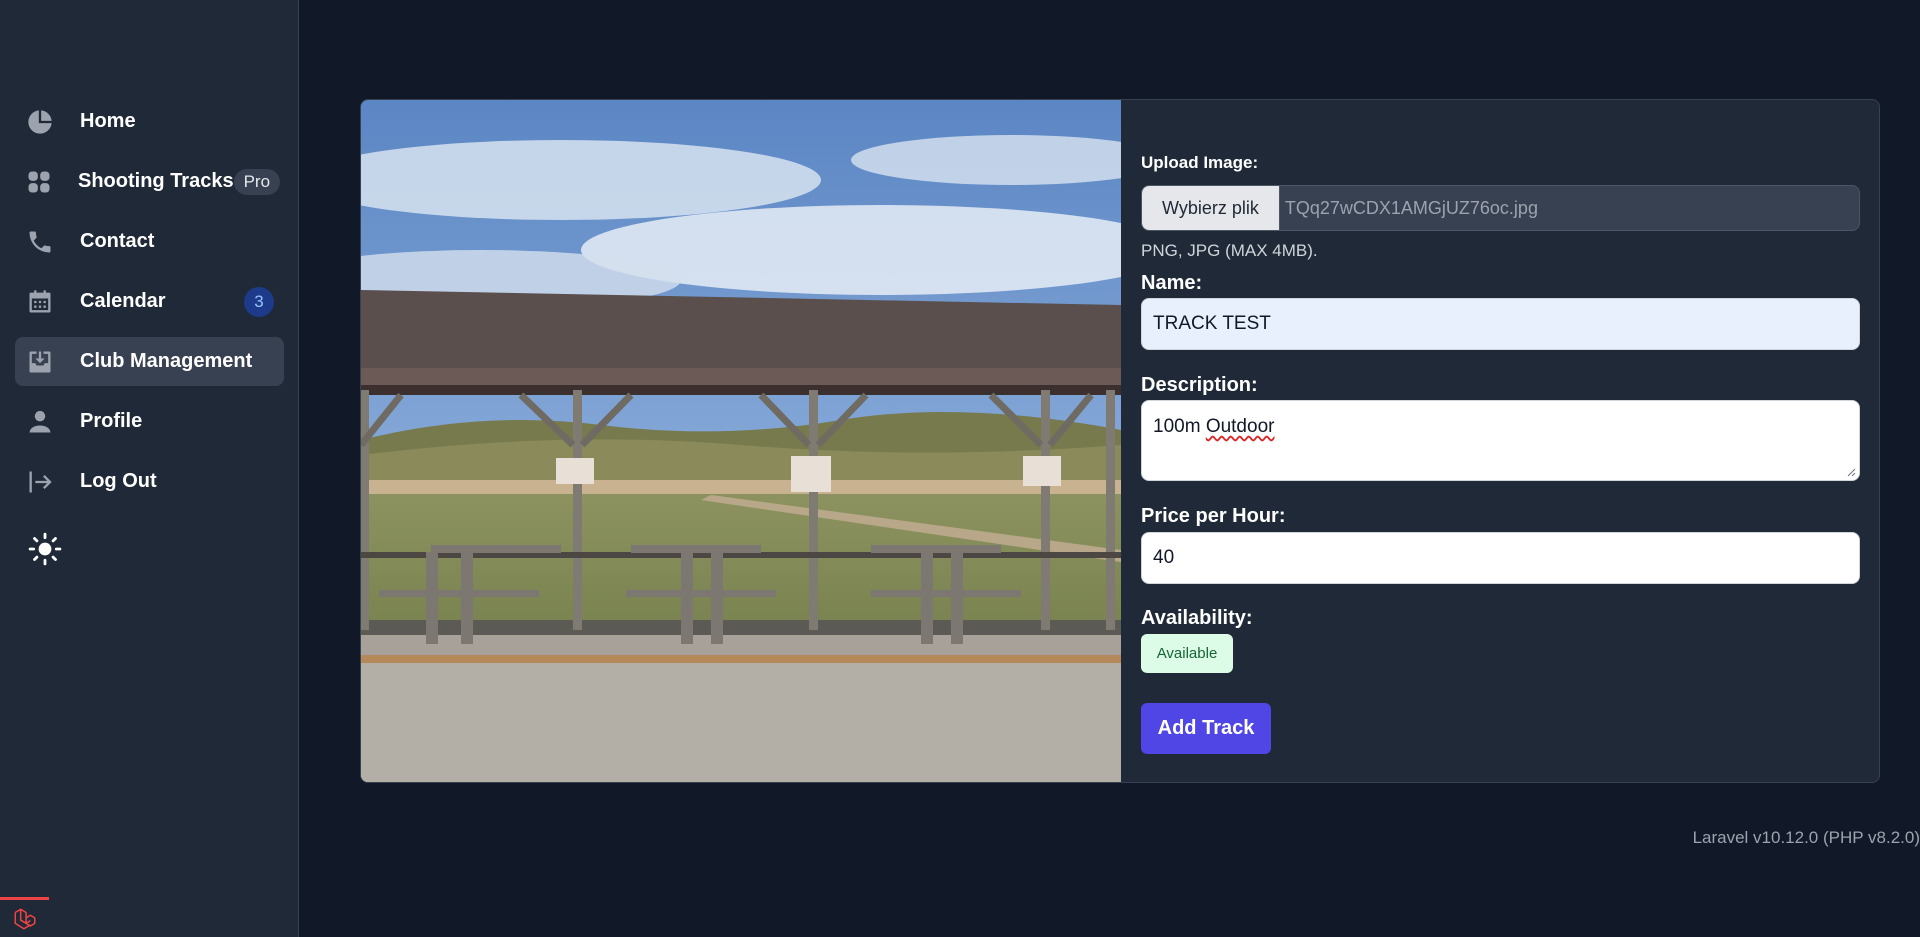 Image resolution: width=1920 pixels, height=937 pixels. What do you see at coordinates (259, 301) in the screenshot?
I see `notification-count-badge: 3` at bounding box center [259, 301].